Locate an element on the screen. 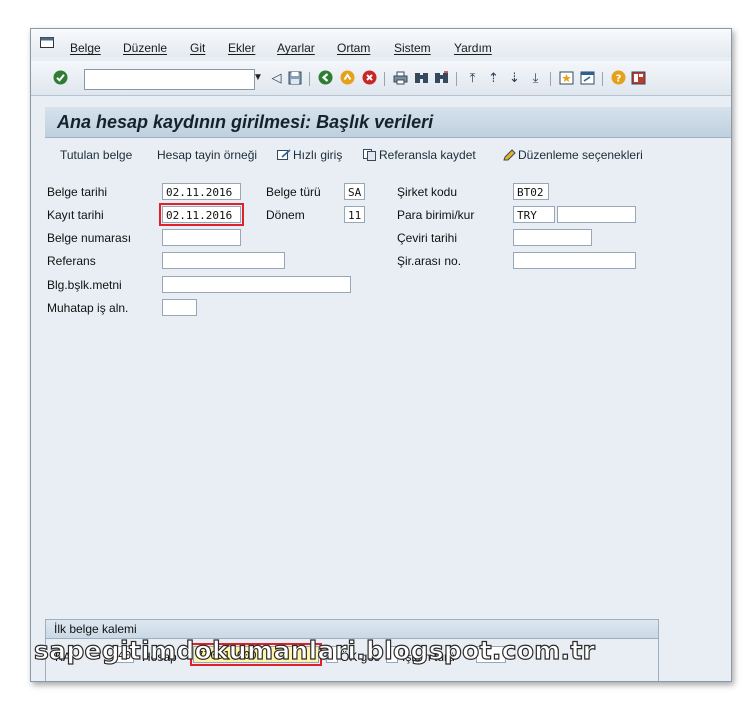  command-field is located at coordinates (169, 79).